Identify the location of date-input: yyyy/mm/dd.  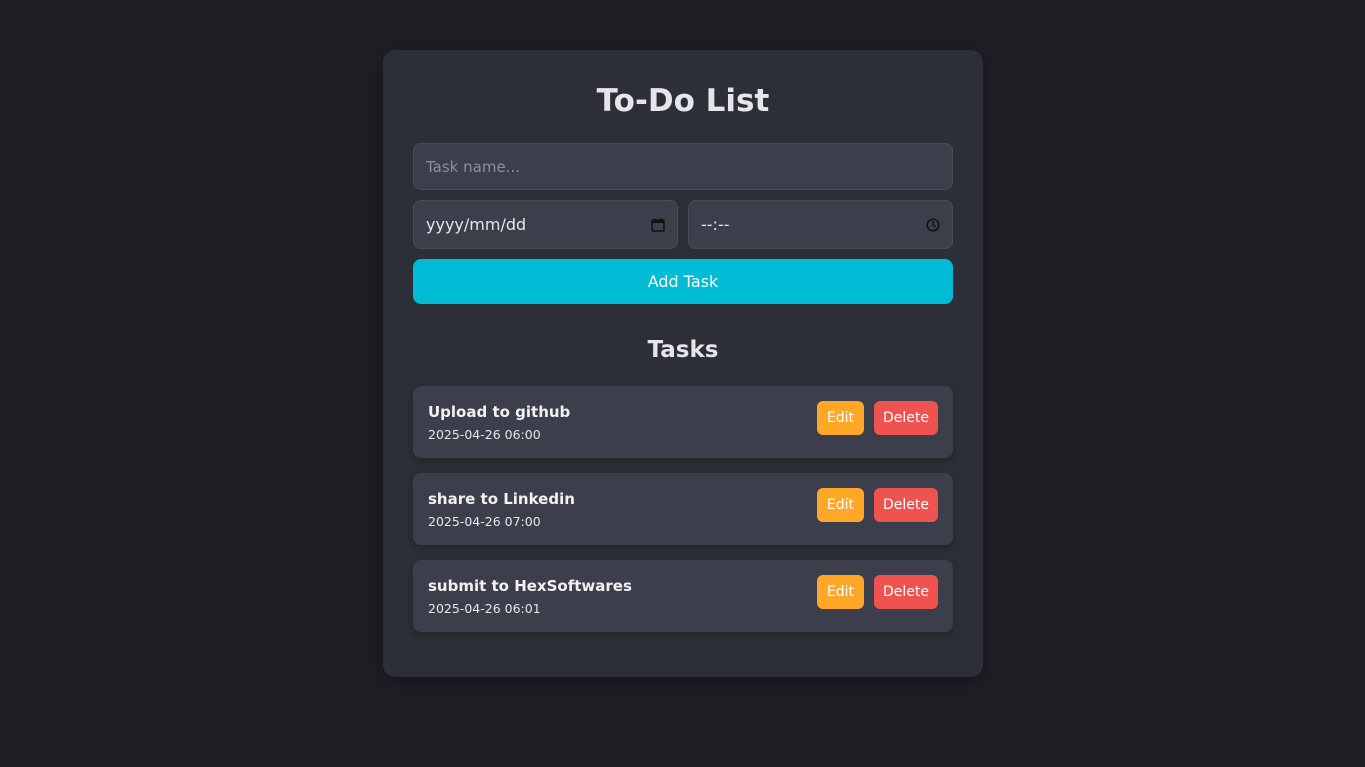
(545, 224).